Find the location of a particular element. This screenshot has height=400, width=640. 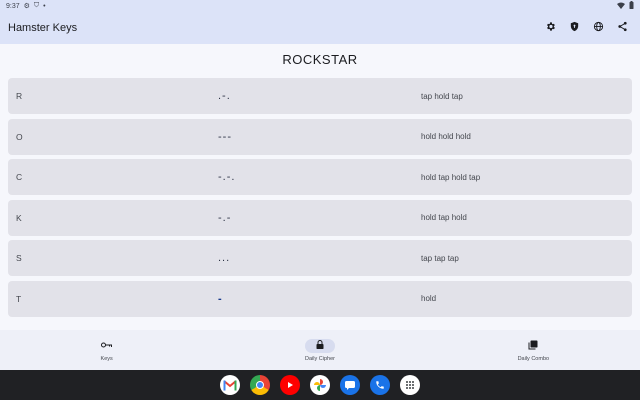

nav-combo-pill is located at coordinates (533, 346).